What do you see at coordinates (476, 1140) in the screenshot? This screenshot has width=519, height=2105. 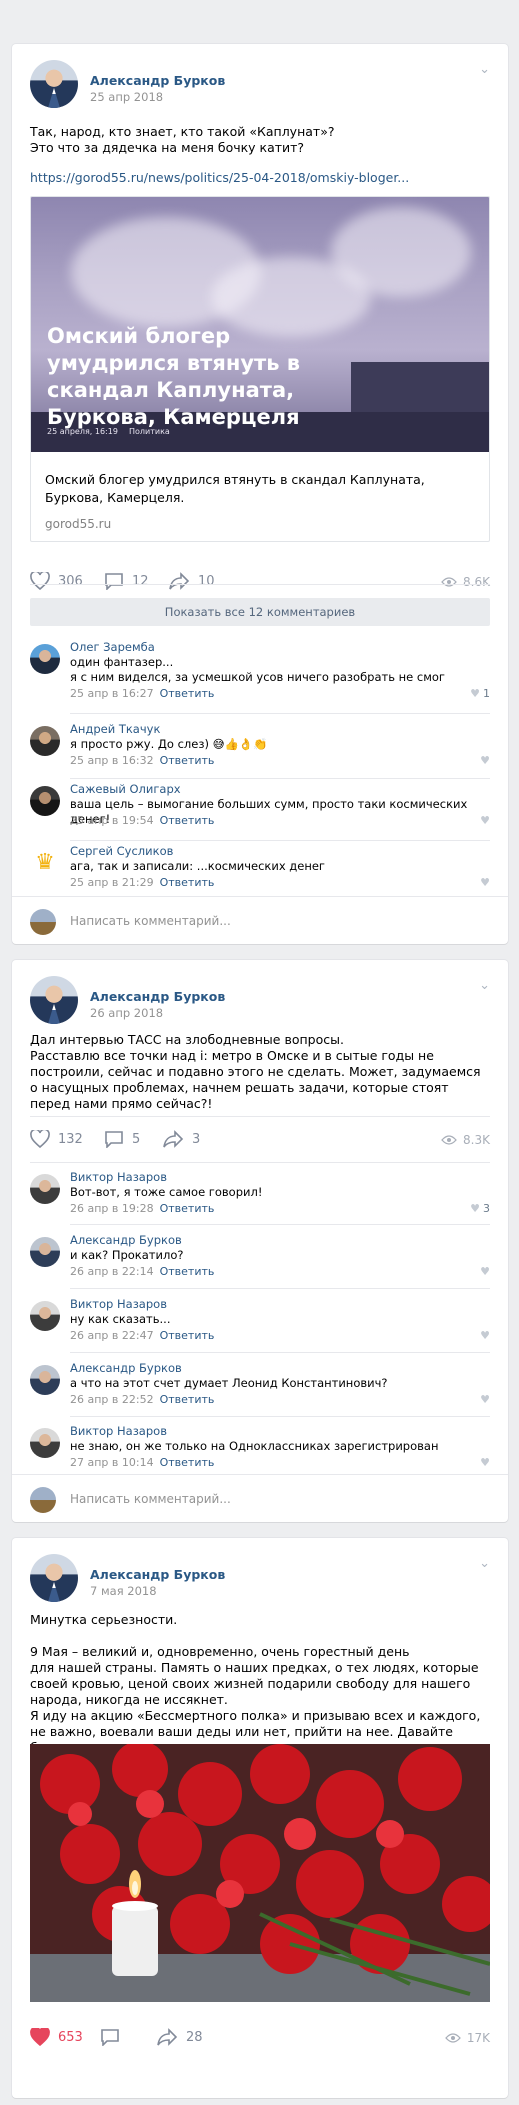 I see `views-count: 8.3K` at bounding box center [476, 1140].